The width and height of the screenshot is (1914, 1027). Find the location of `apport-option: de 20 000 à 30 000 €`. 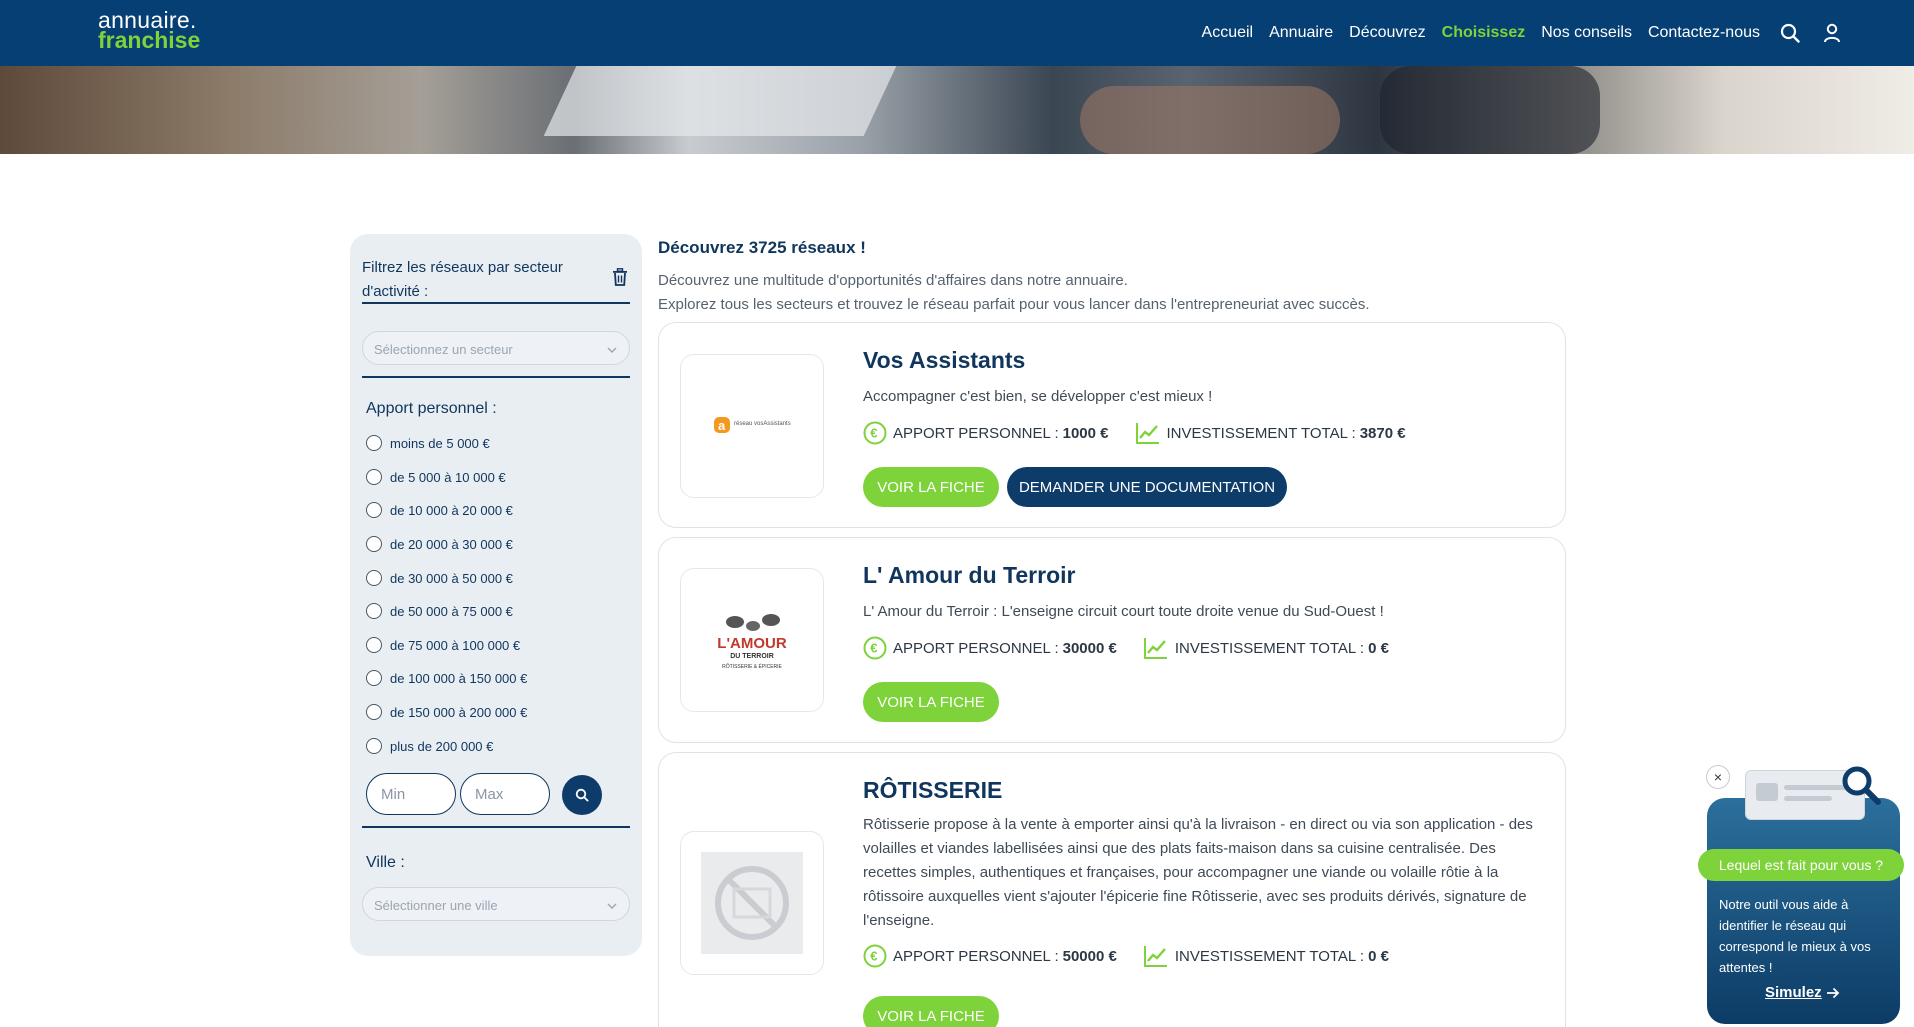

apport-option: de 20 000 à 30 000 € is located at coordinates (439, 544).